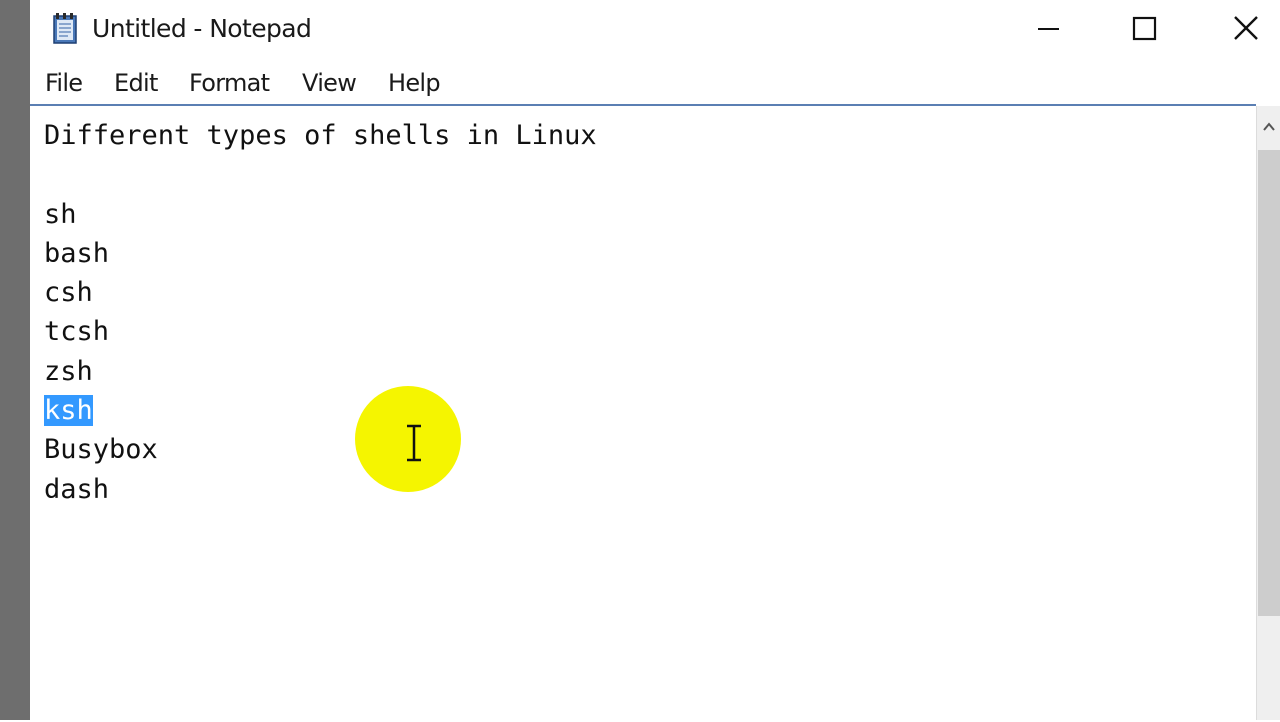 The image size is (1280, 722). I want to click on notepad-icon, so click(65, 29).